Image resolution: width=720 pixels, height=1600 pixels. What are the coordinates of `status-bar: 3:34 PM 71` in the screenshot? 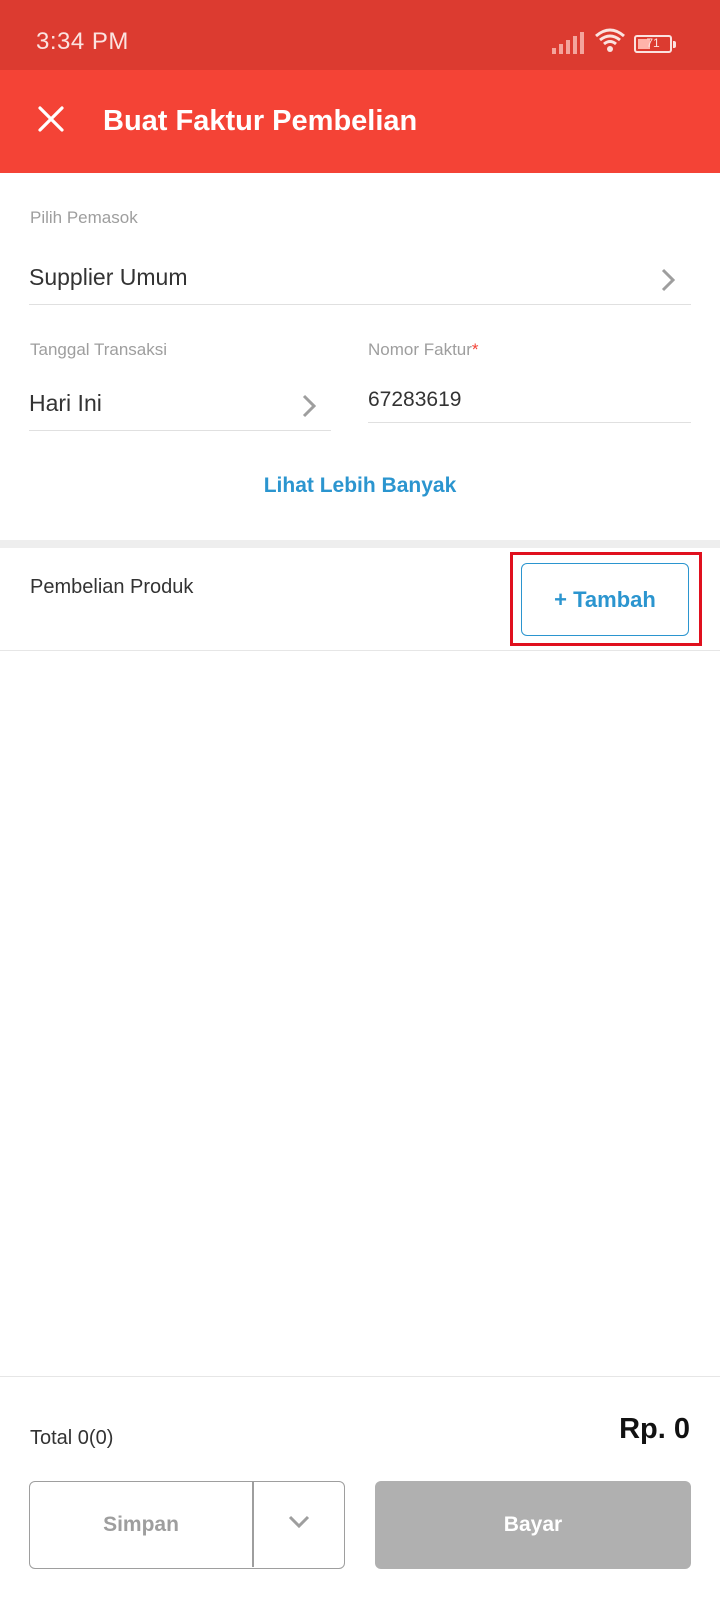 It's located at (360, 35).